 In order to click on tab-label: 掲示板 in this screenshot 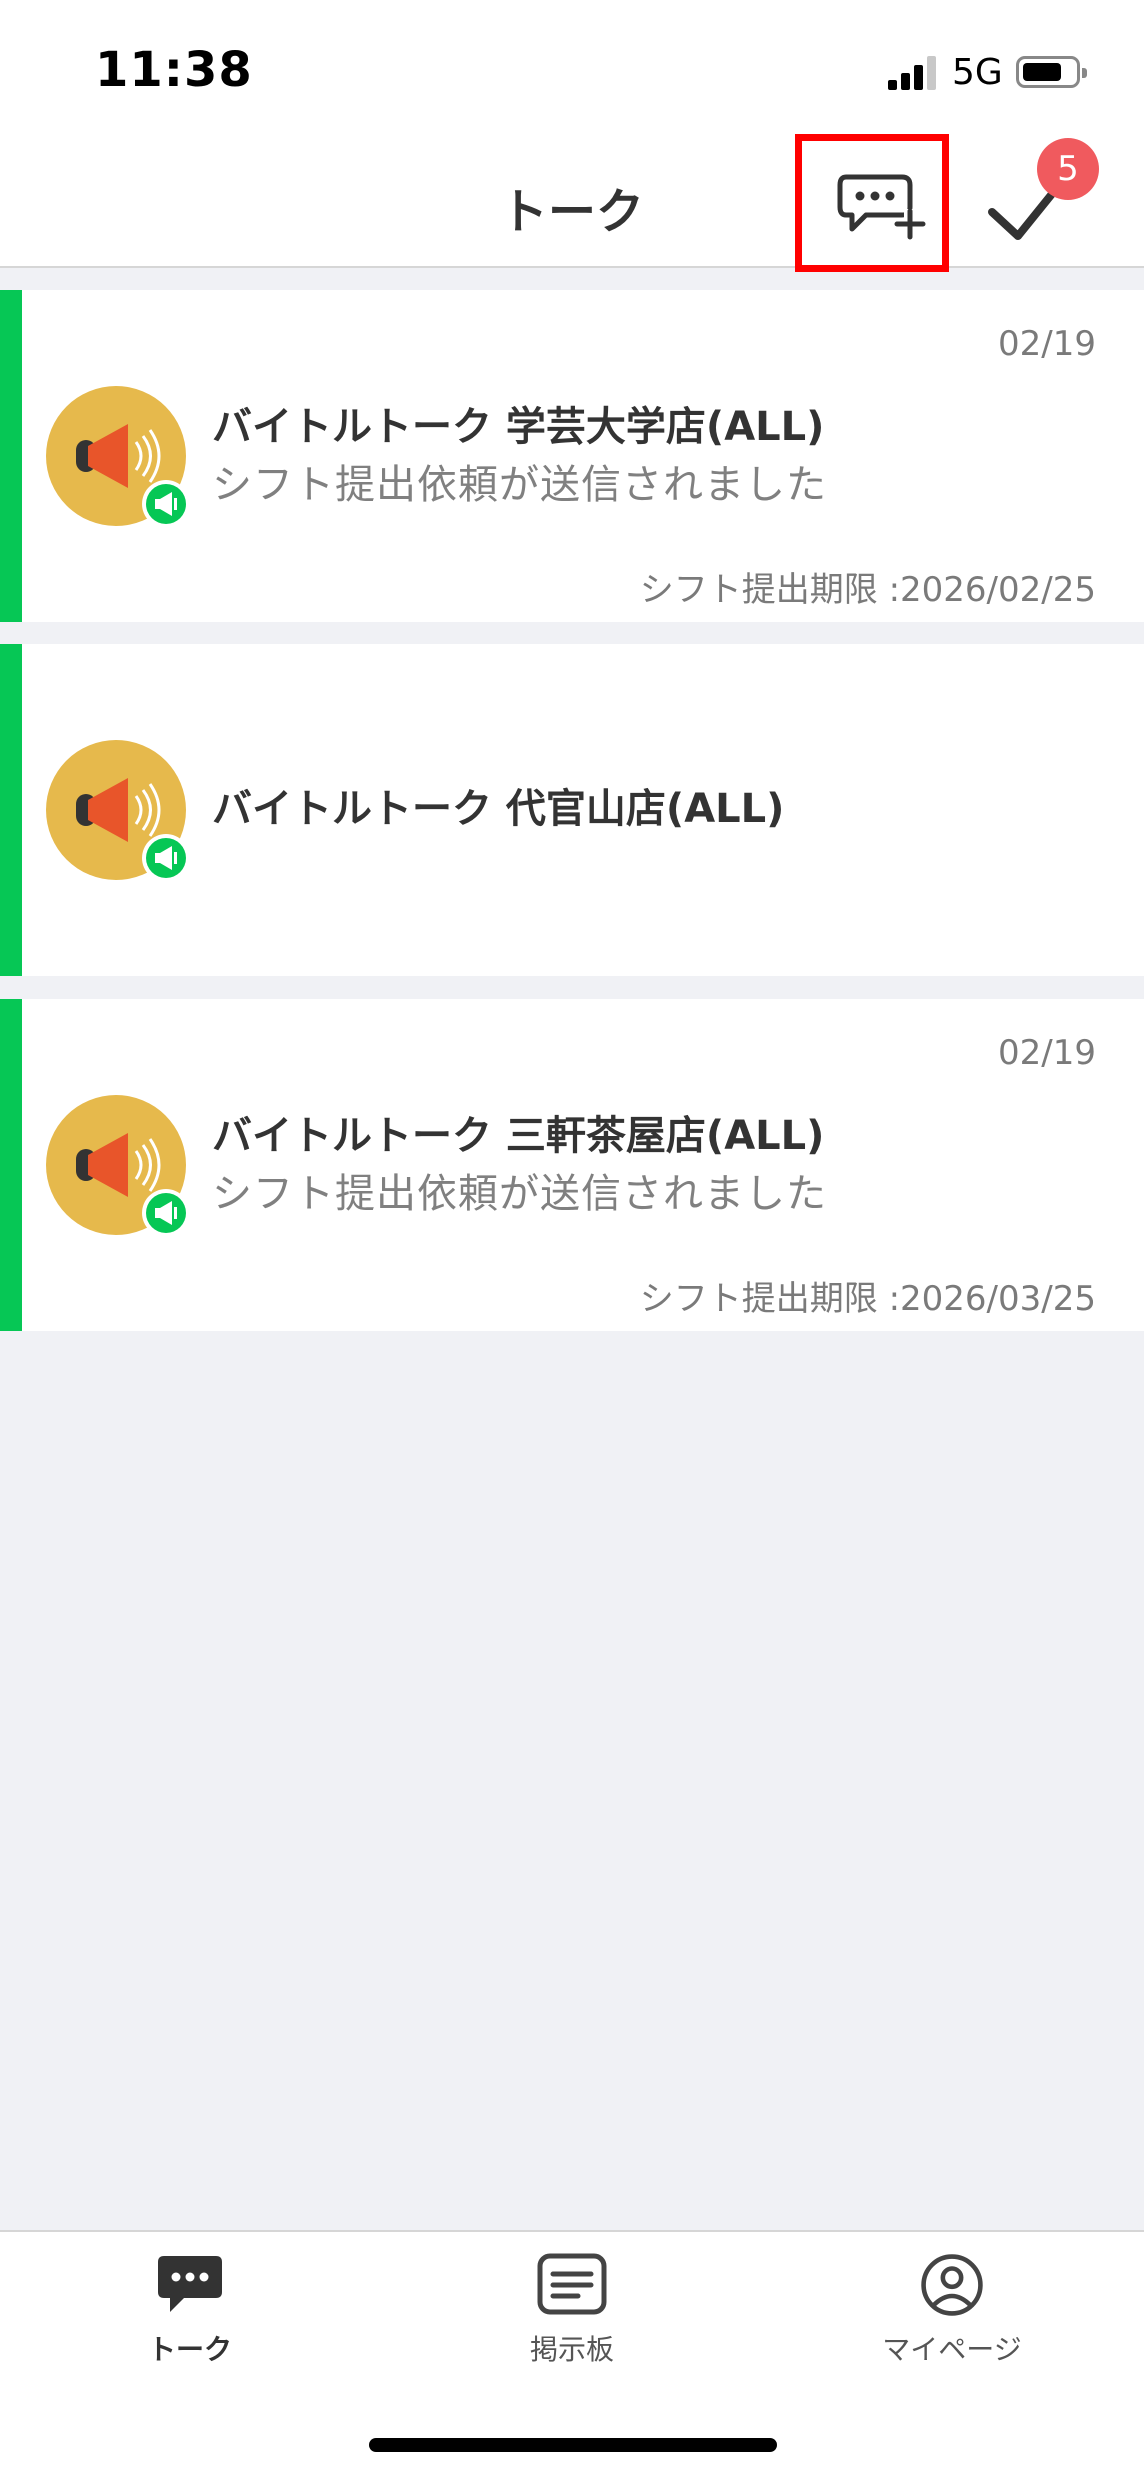, I will do `click(571, 2349)`.